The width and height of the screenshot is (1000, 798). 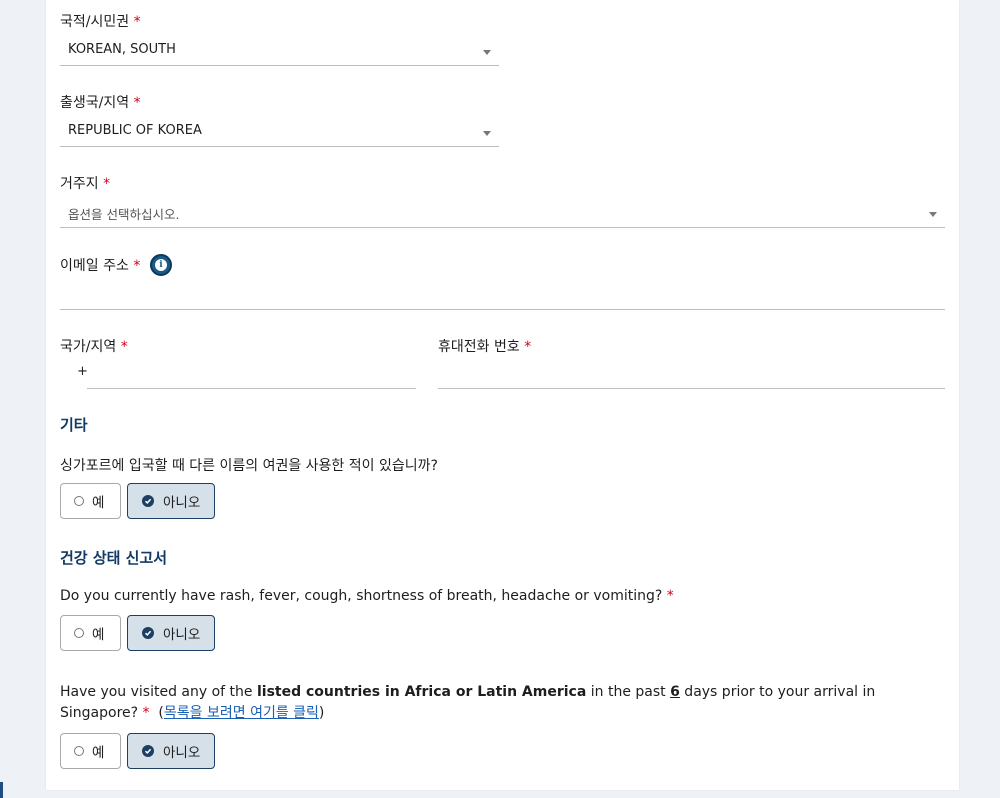 What do you see at coordinates (251, 374) in the screenshot?
I see `country-code-field` at bounding box center [251, 374].